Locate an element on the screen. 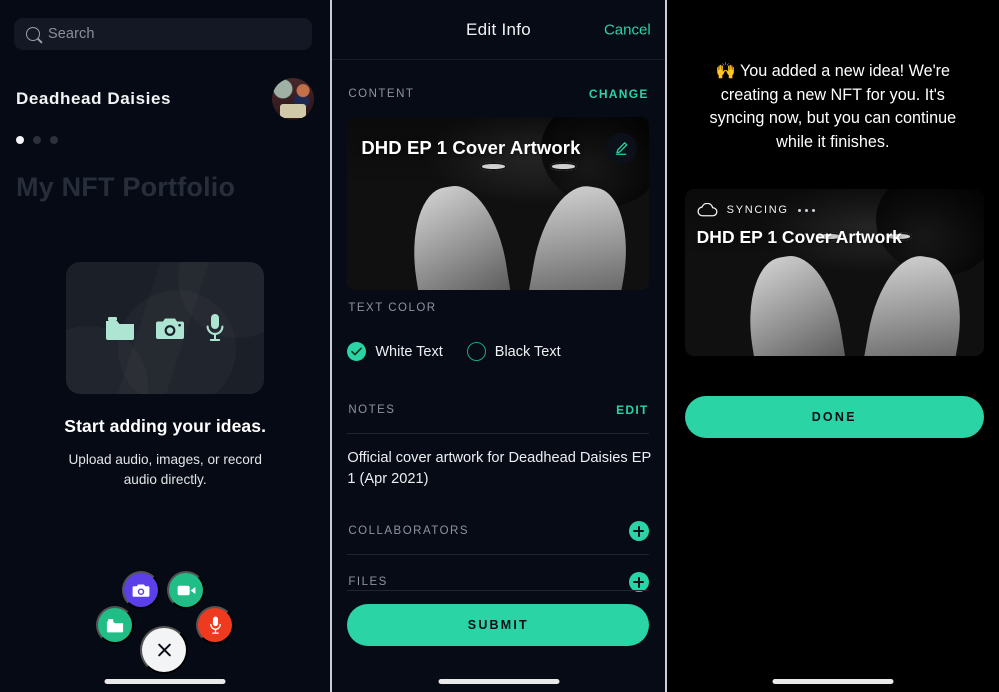 The image size is (999, 692). sync-card: SYNCING DHD EP 1 Cover Artwork is located at coordinates (834, 272).